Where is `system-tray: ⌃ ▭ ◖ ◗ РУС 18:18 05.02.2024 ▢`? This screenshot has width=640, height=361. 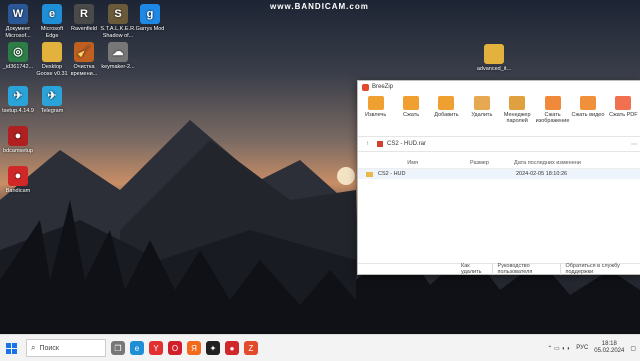 system-tray: ⌃ ▭ ◖ ◗ РУС 18:18 05.02.2024 ▢ is located at coordinates (593, 348).